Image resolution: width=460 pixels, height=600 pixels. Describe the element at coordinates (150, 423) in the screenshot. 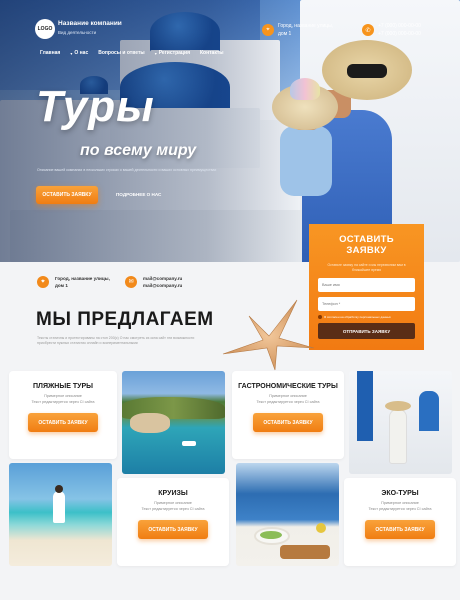

I see `coast-town` at that location.